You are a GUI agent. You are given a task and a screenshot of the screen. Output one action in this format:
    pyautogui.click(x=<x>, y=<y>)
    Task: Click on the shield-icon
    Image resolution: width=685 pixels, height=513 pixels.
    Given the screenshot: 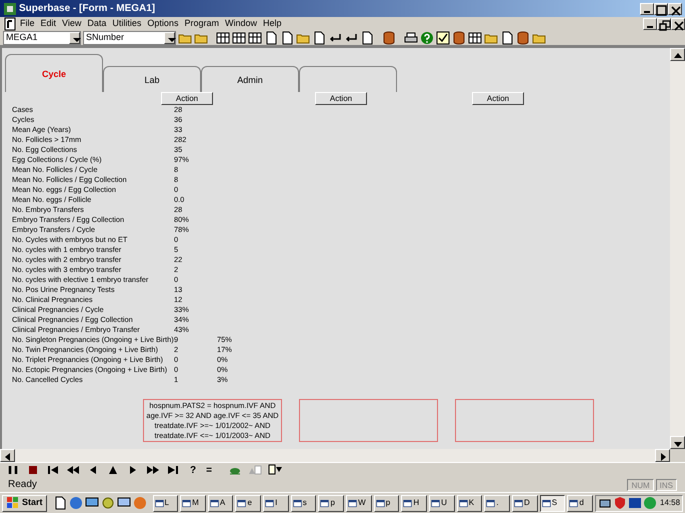 What is the action you would take?
    pyautogui.click(x=620, y=503)
    